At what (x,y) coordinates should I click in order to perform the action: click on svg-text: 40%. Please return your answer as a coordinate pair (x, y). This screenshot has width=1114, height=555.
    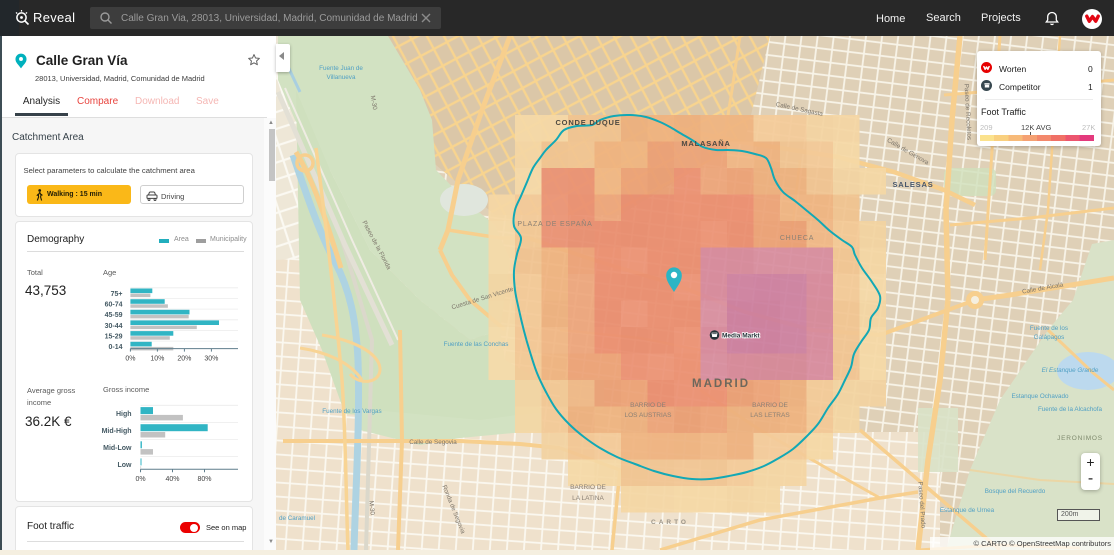
    Looking at the image, I should click on (172, 479).